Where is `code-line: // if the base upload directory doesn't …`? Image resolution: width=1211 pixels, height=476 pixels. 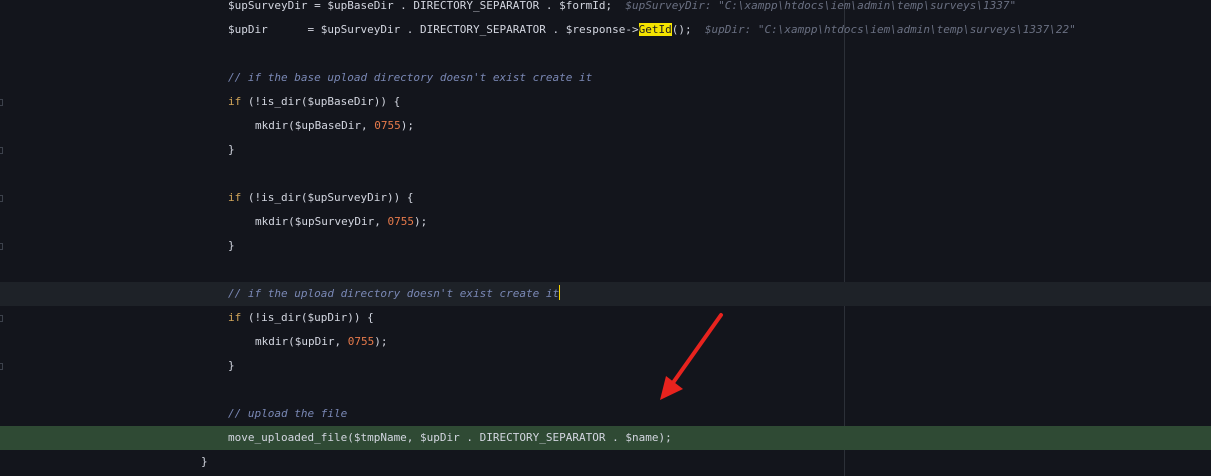 code-line: // if the base upload directory doesn't … is located at coordinates (605, 78).